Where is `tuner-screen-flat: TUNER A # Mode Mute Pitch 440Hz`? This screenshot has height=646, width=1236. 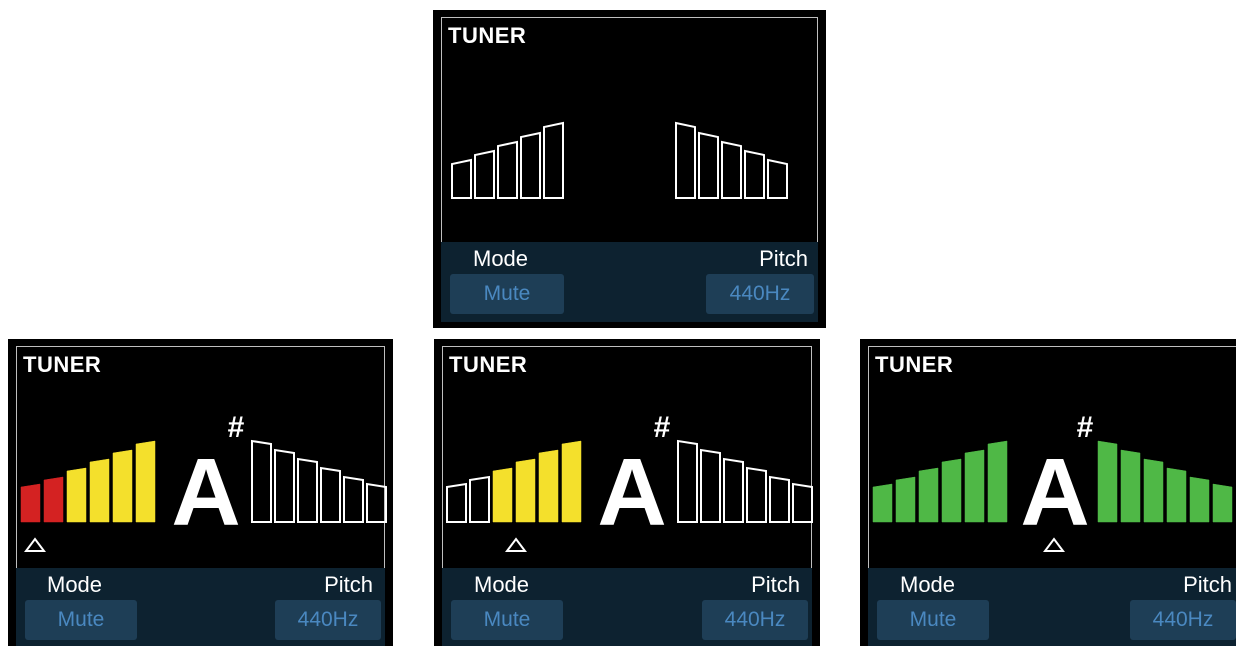 tuner-screen-flat: TUNER A # Mode Mute Pitch 440Hz is located at coordinates (200, 492).